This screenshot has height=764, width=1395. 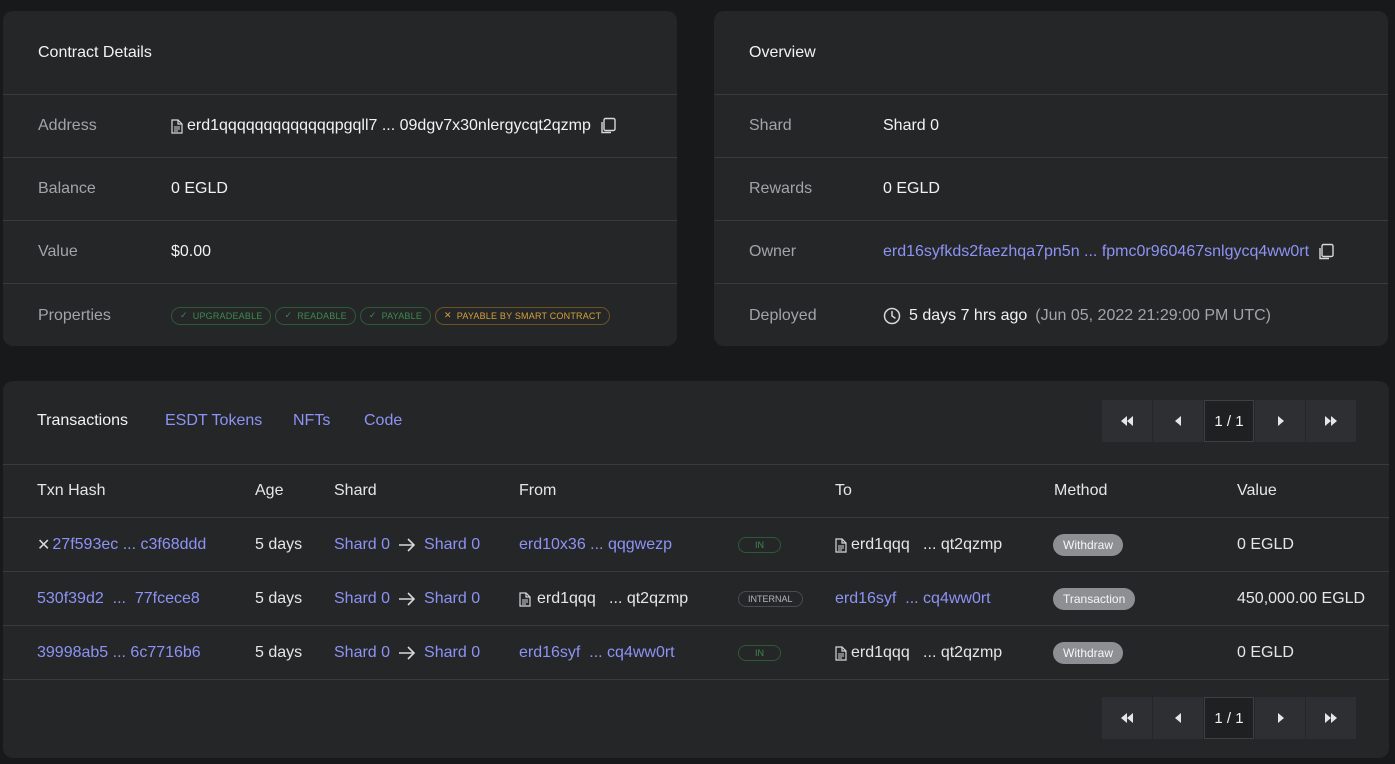 I want to click on from-cell: erd1qqq ... qt2qzmp, so click(x=603, y=599).